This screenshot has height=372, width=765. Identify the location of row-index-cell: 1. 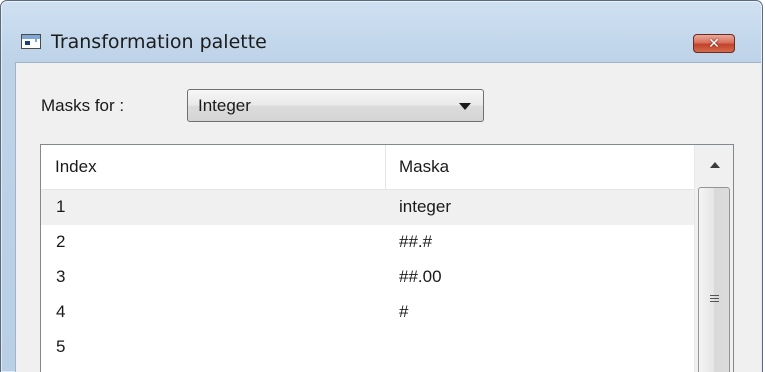
(61, 206).